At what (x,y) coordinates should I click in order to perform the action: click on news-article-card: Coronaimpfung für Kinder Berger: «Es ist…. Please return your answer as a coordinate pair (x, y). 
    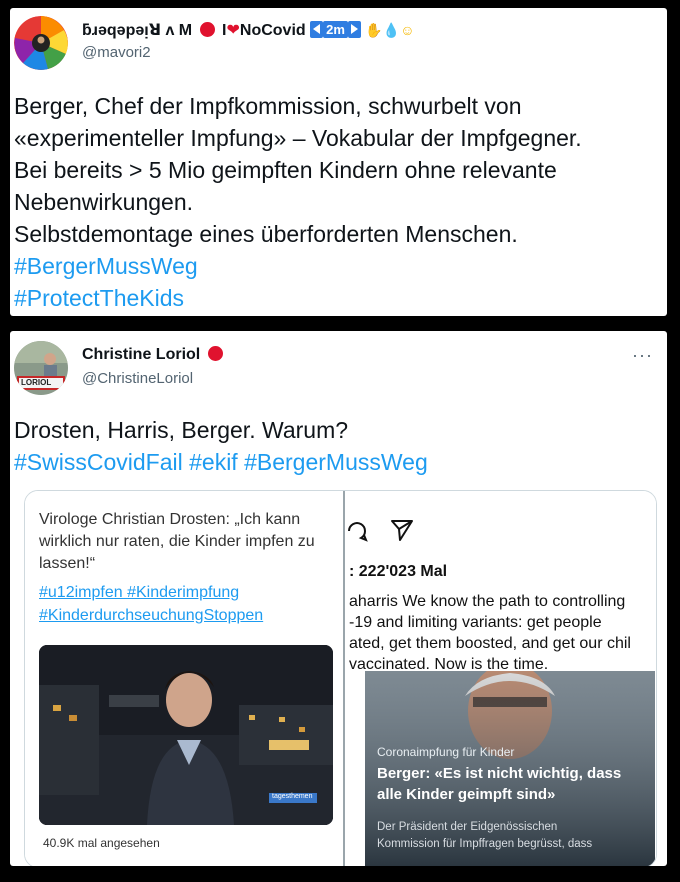
    Looking at the image, I should click on (510, 768).